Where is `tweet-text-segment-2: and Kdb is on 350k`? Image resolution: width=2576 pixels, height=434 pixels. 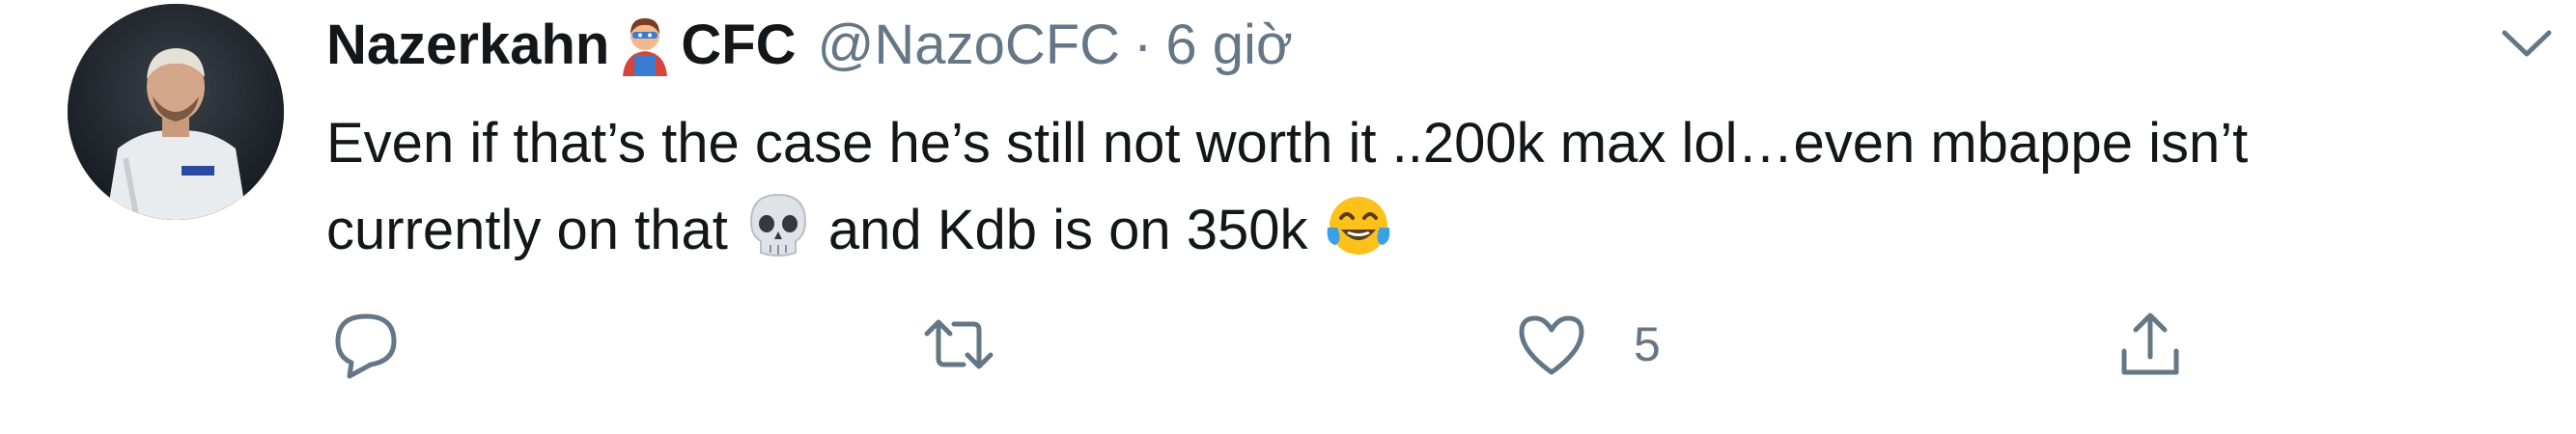
tweet-text-segment-2: and Kdb is on 350k is located at coordinates (1067, 230).